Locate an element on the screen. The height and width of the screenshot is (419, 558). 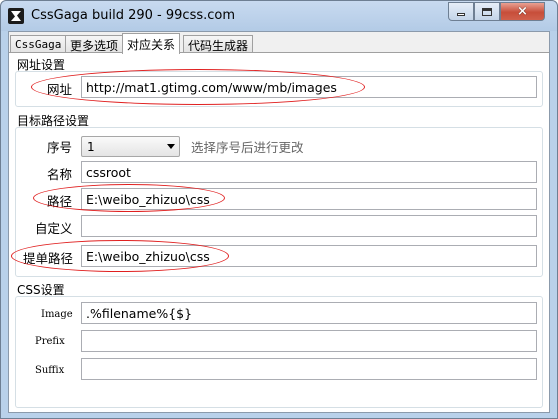
tab-code-generator: 代码生成器 is located at coordinates (218, 44).